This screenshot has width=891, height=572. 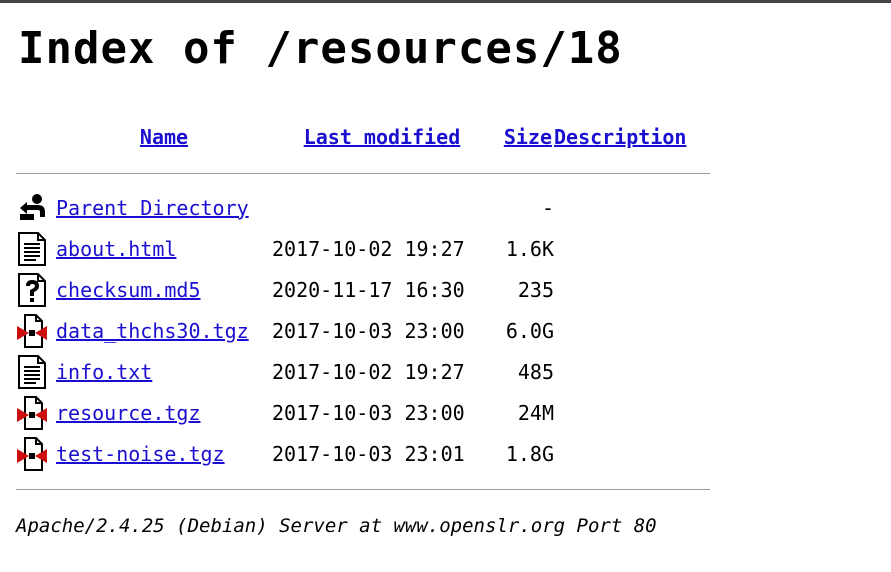 I want to click on modified-cell: 2017-10-03 23:01, so click(x=368, y=453).